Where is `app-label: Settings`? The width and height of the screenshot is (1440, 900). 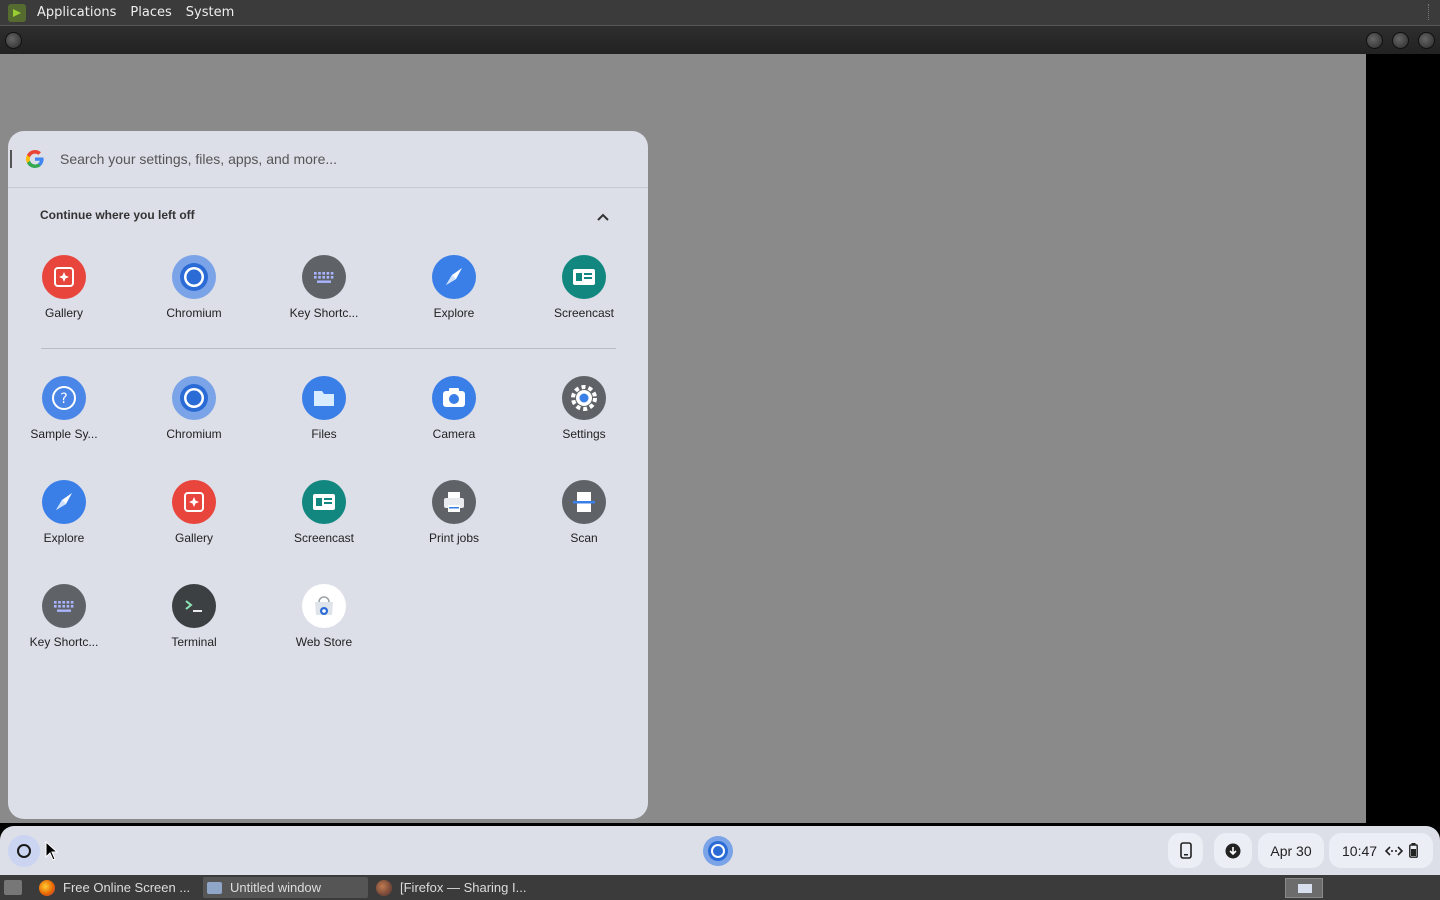 app-label: Settings is located at coordinates (584, 434).